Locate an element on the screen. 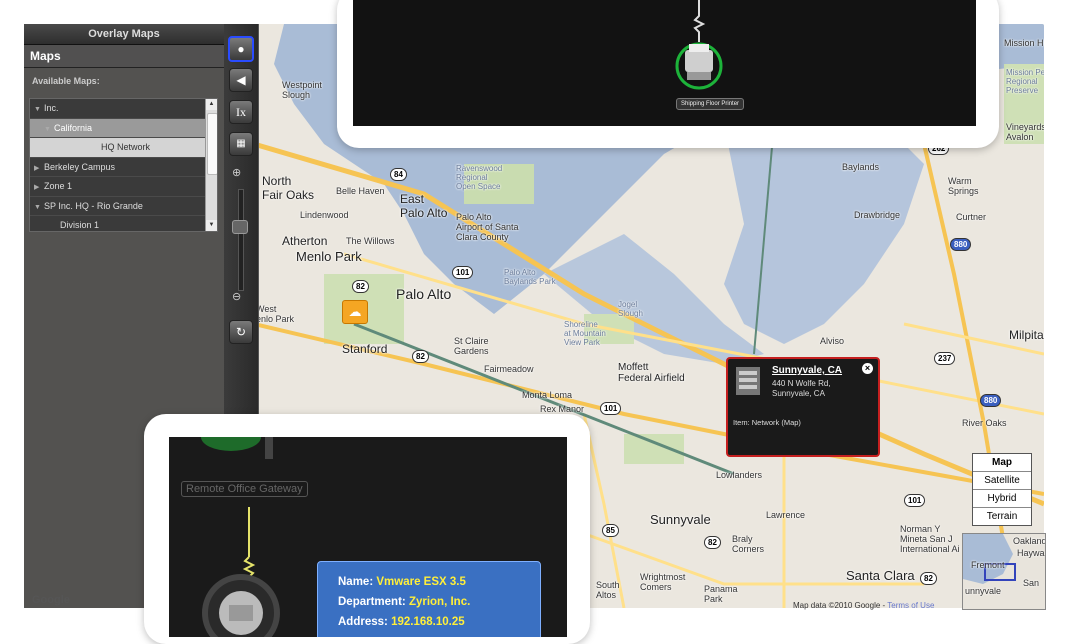  map-type-control: Map Satellite Hybrid Terrain is located at coordinates (1002, 489).